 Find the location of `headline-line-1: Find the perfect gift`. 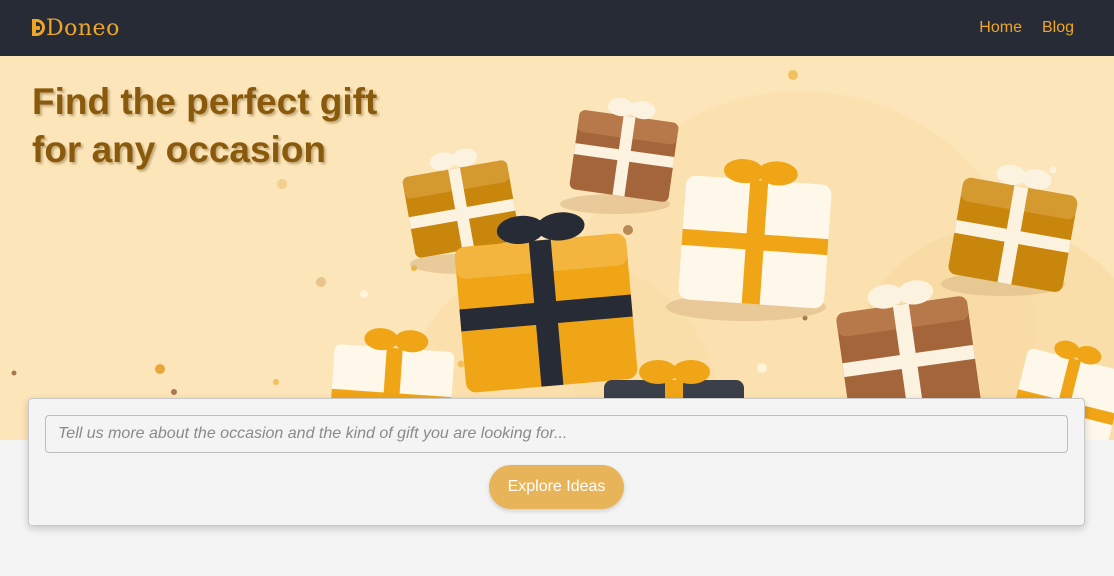

headline-line-1: Find the perfect gift is located at coordinates (205, 101).